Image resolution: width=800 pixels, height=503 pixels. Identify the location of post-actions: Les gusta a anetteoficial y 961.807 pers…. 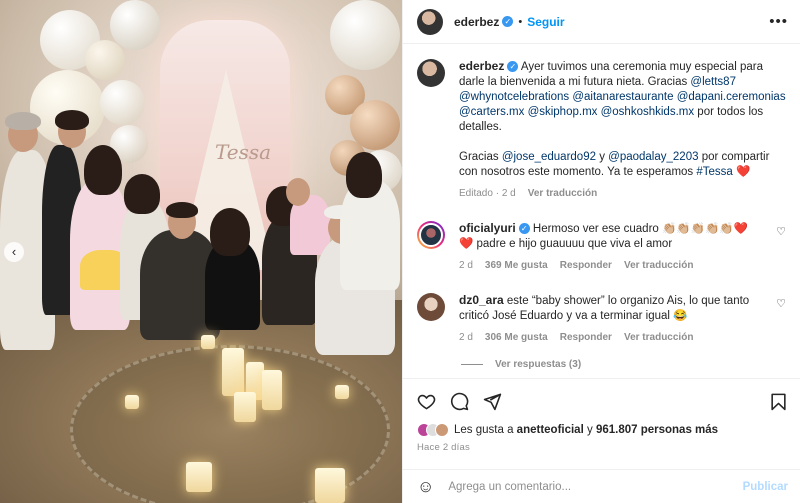
(601, 415).